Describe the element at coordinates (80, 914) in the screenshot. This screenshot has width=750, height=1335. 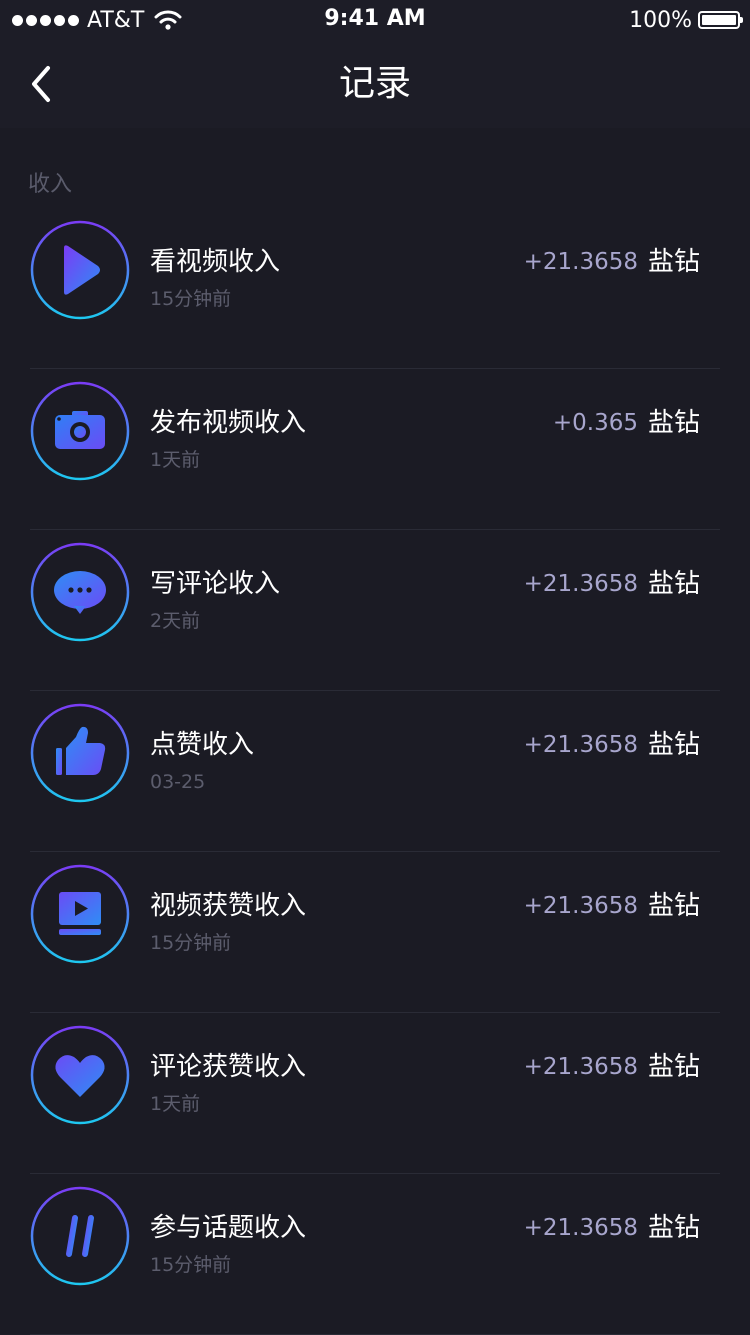
I see `video-player-icon` at that location.